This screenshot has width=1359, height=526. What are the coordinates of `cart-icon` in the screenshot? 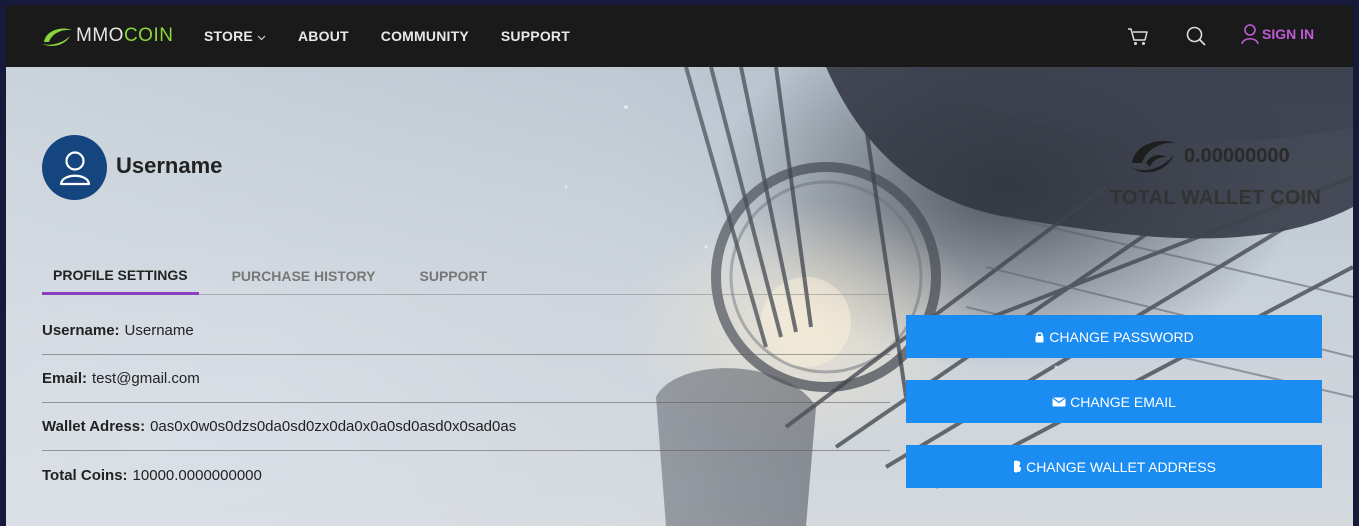 It's located at (1138, 36).